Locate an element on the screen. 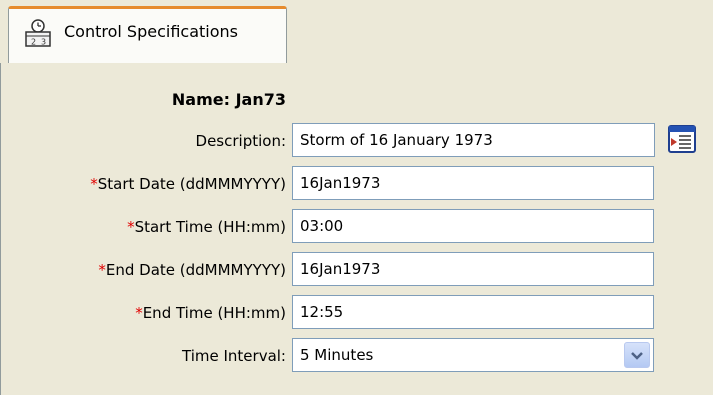 The width and height of the screenshot is (713, 395). name-label: Name: is located at coordinates (201, 99).